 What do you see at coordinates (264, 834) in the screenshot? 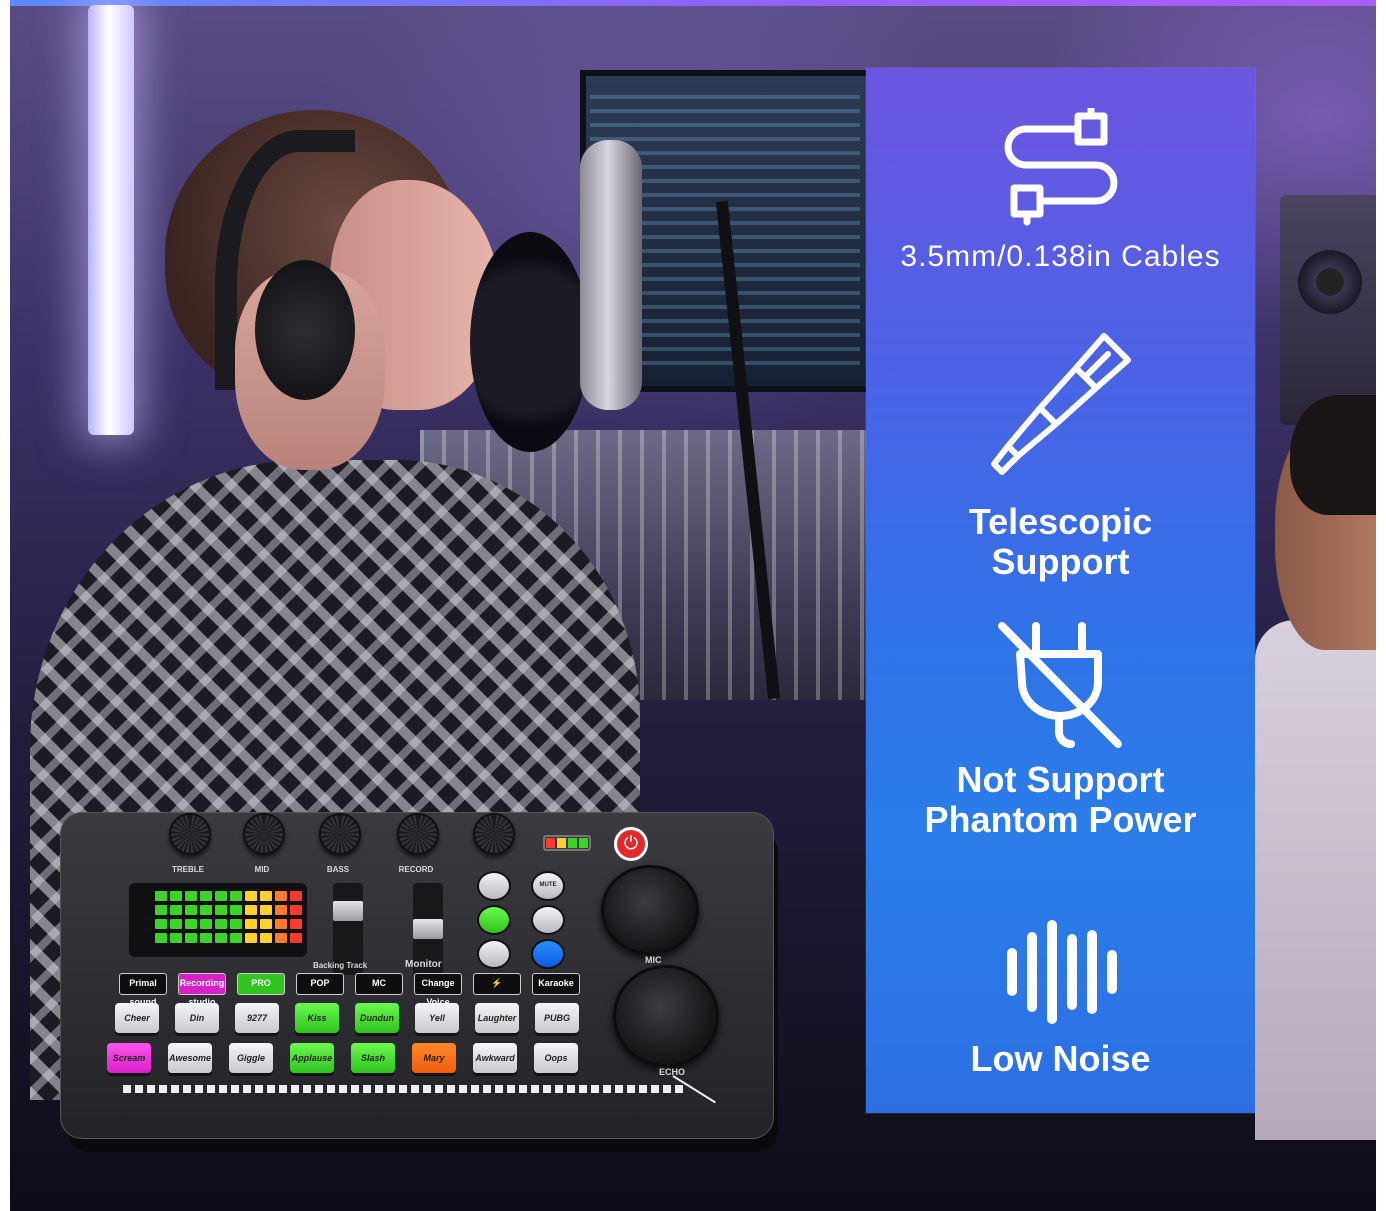
I see `mid-knob` at bounding box center [264, 834].